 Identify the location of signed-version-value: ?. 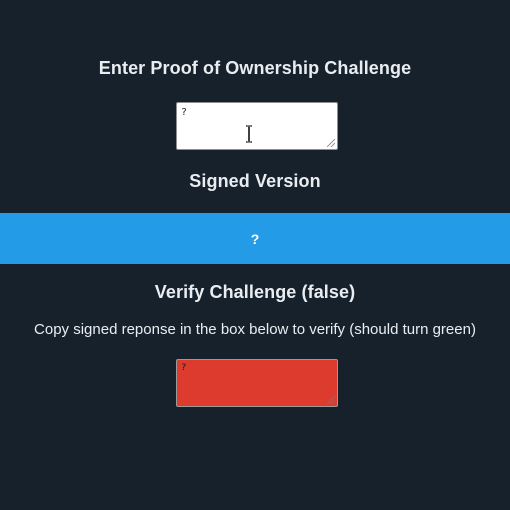
(255, 238).